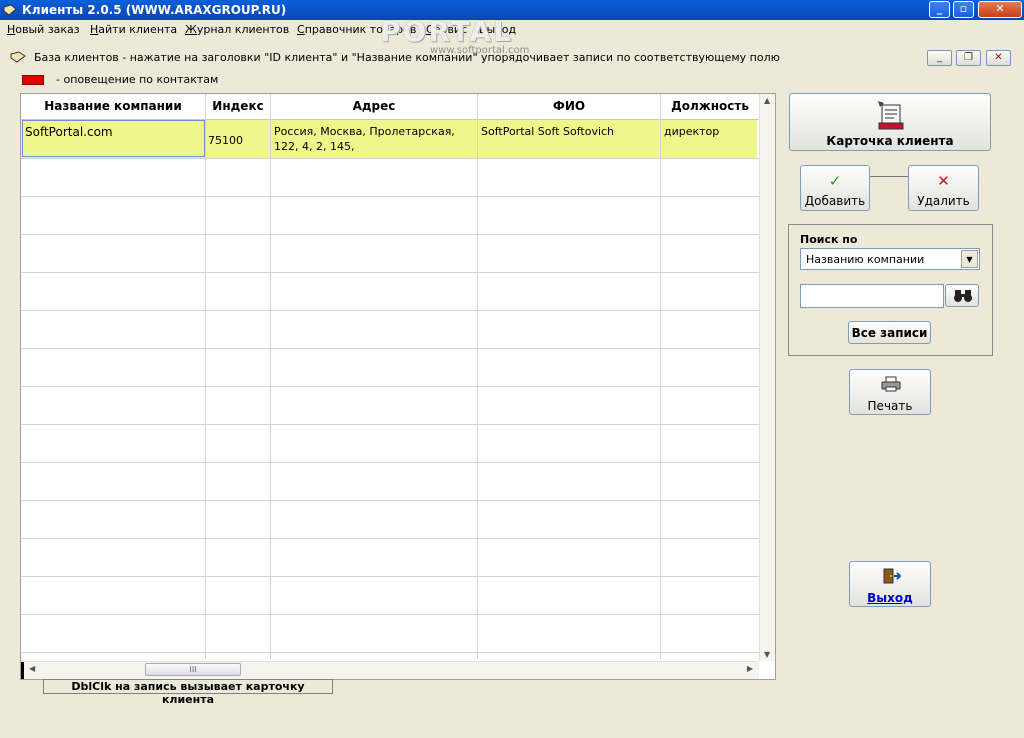  Describe the element at coordinates (314, 146) in the screenshot. I see `cell-address-line2: 122, 4, 2, 145,` at that location.